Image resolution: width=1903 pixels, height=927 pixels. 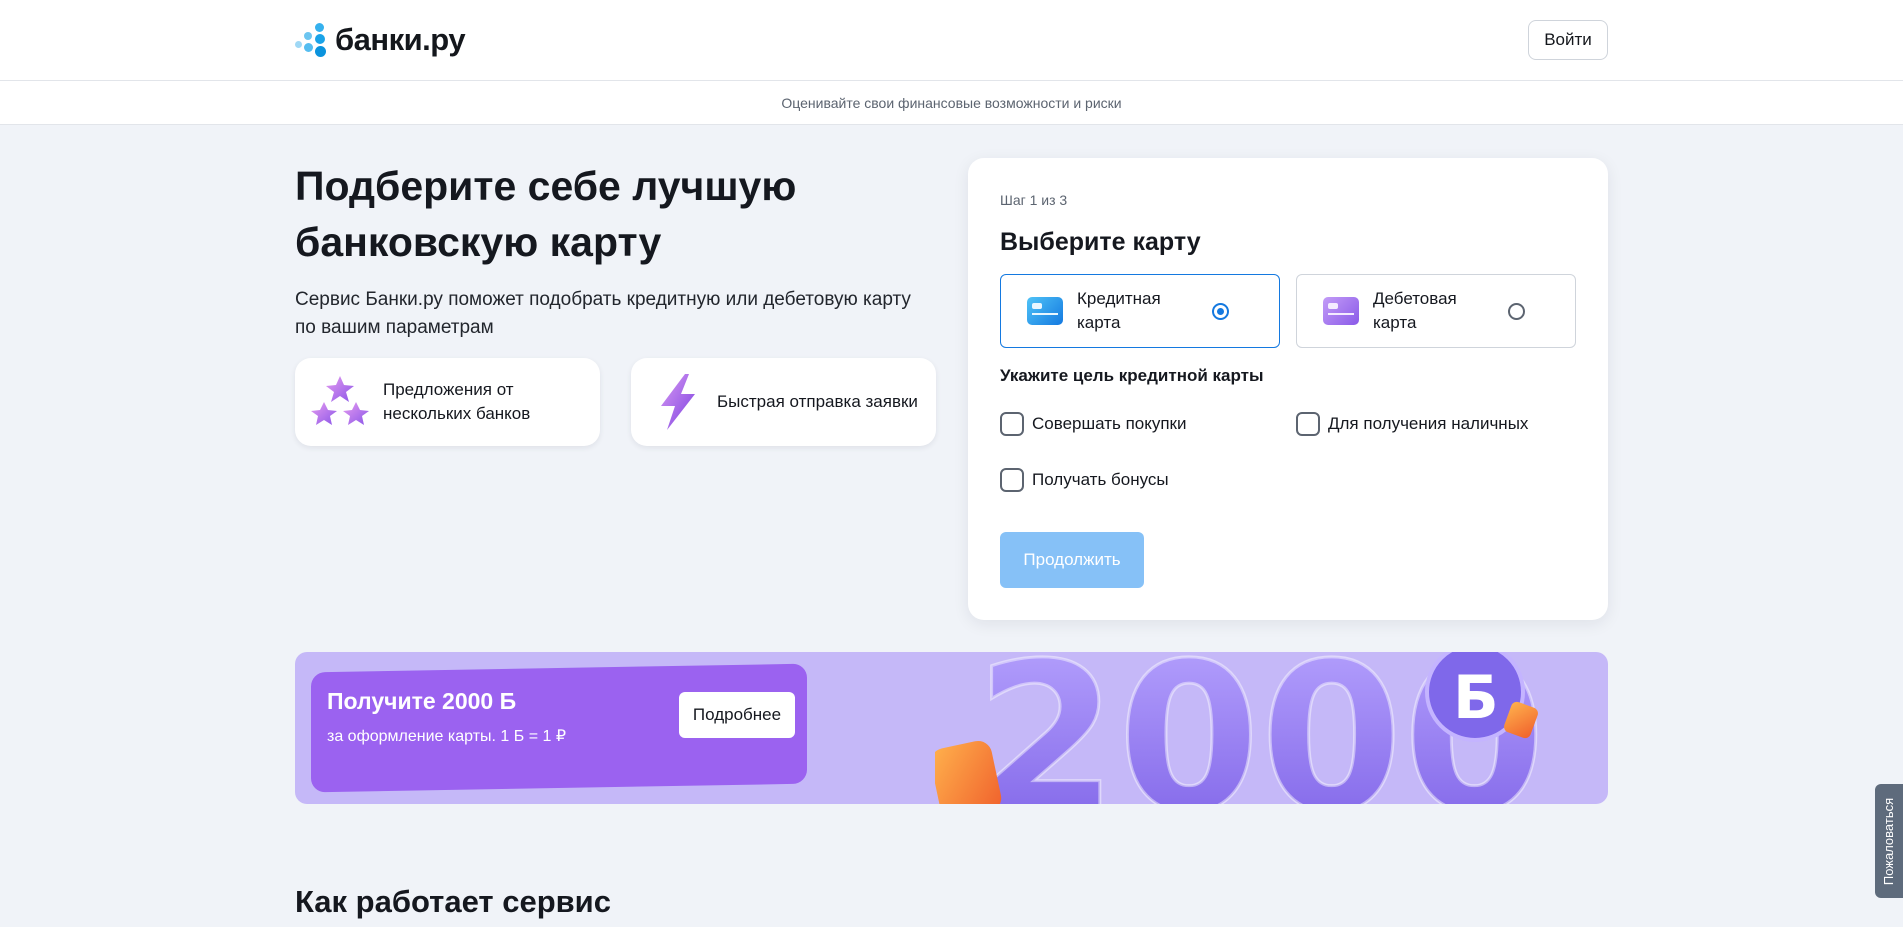 I want to click on feature-card-banks: Предложения от нескольких банков, so click(x=447, y=402).